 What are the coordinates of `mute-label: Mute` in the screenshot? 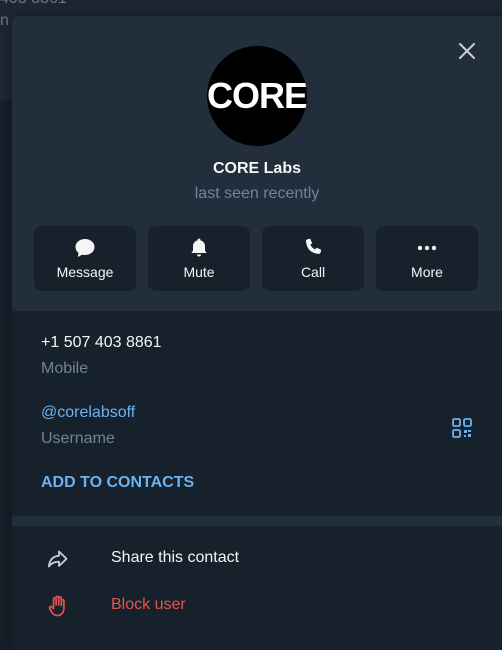 It's located at (199, 272).